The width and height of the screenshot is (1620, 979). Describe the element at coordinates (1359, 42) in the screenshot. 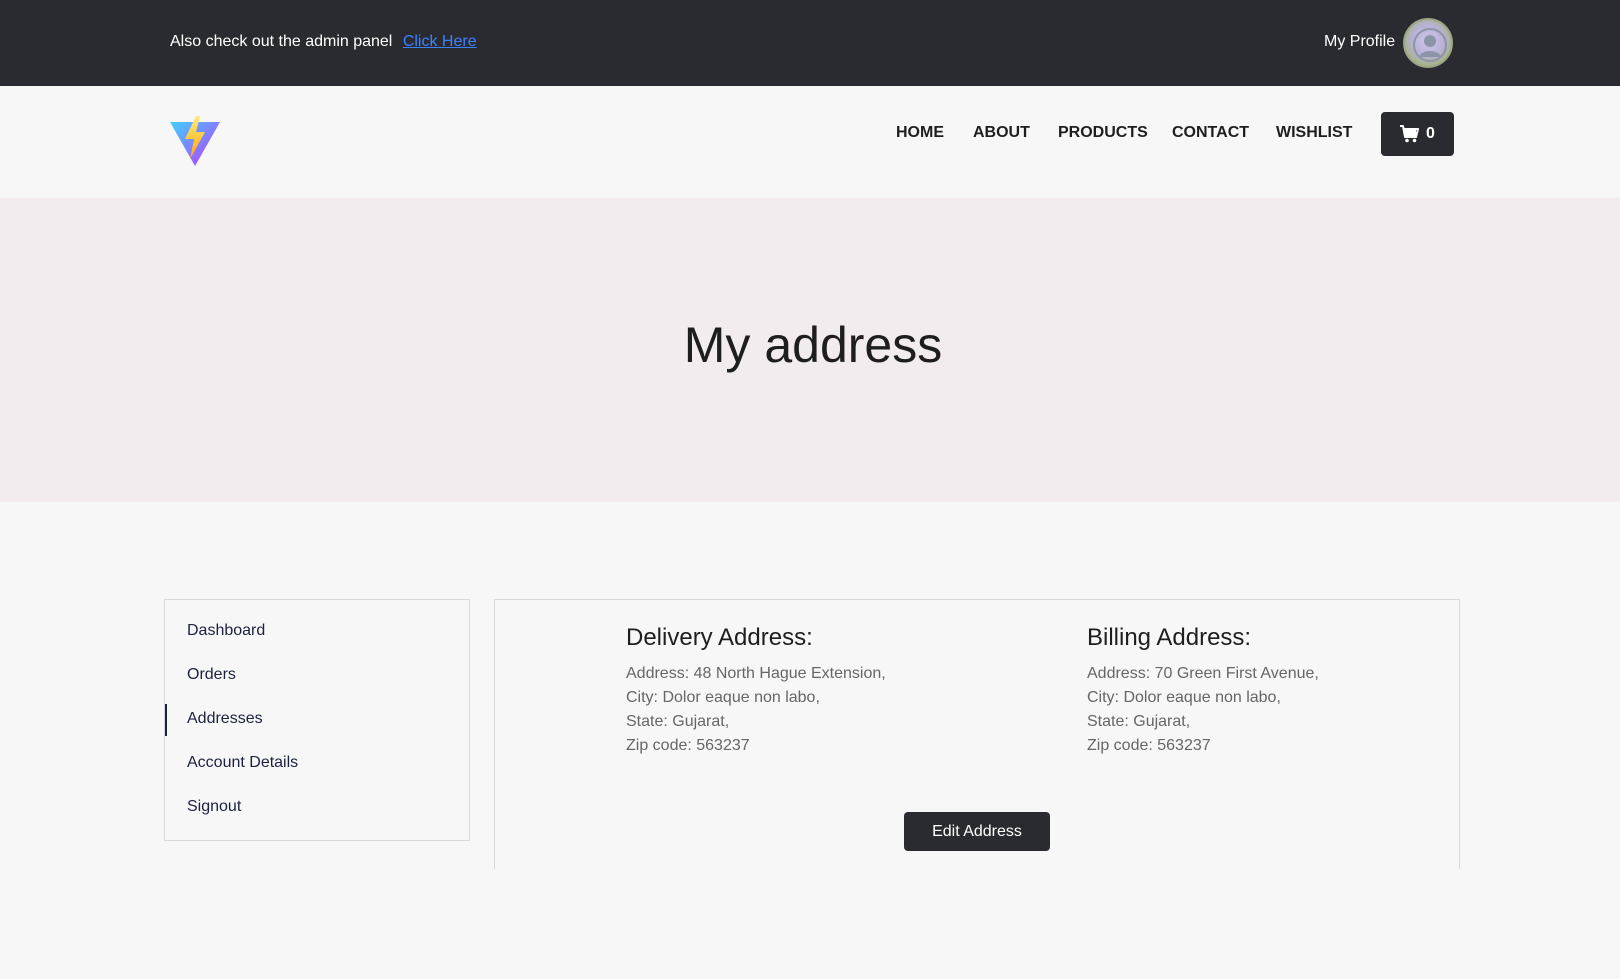

I see `my-profile-link: My Profile` at that location.